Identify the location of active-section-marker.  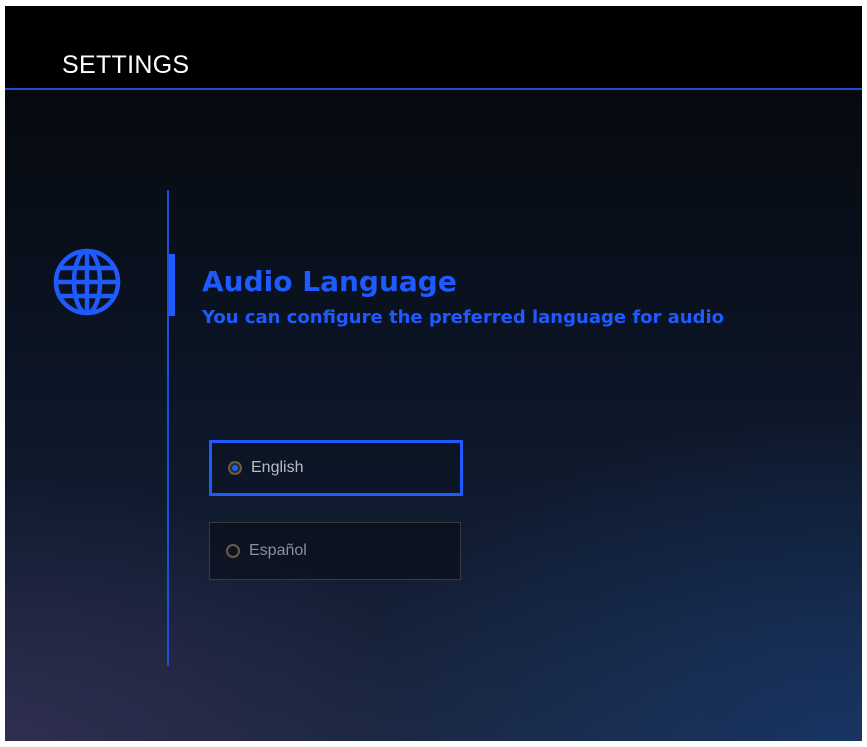
(172, 285).